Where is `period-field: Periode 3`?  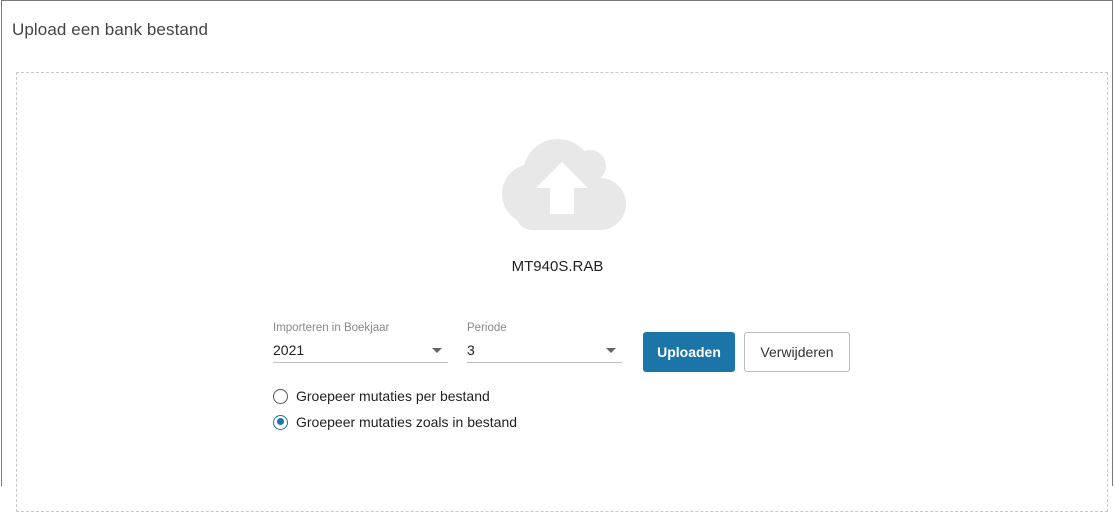 period-field: Periode 3 is located at coordinates (544, 343).